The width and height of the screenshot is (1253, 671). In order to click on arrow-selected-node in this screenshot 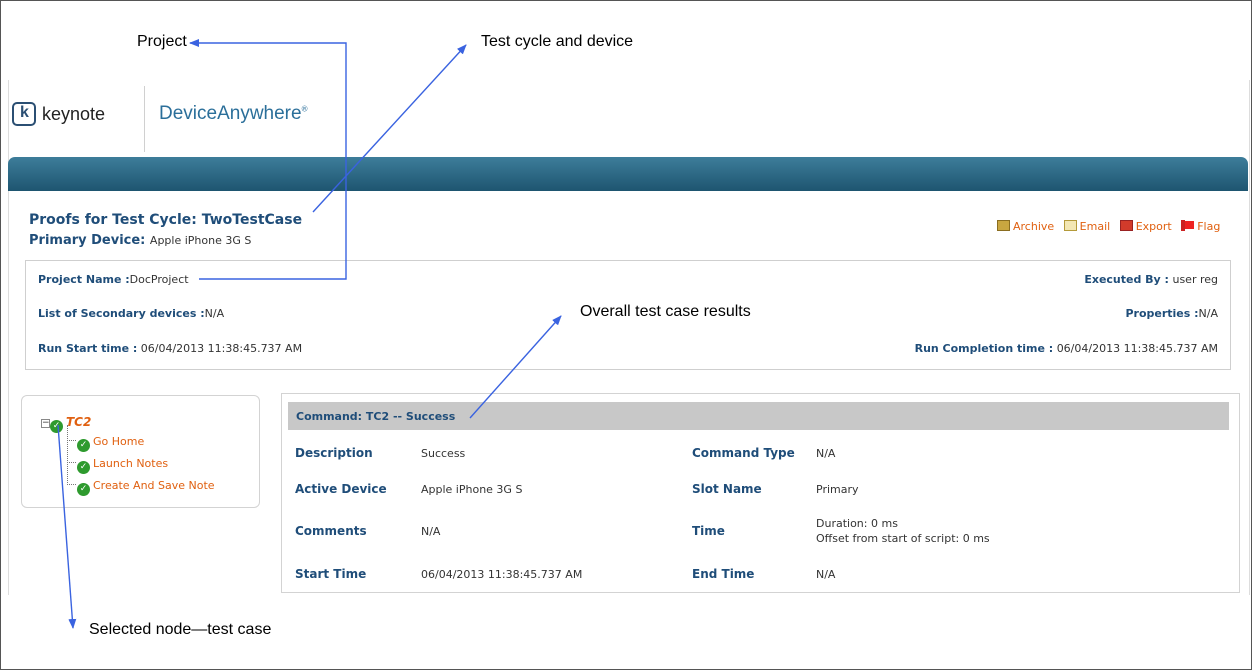, I will do `click(67, 526)`.